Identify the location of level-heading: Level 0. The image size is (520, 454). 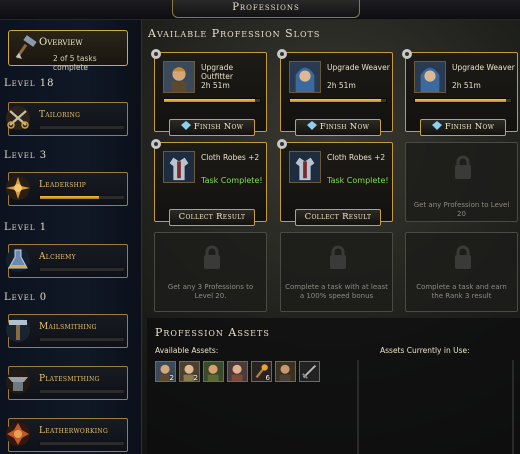
(26, 297).